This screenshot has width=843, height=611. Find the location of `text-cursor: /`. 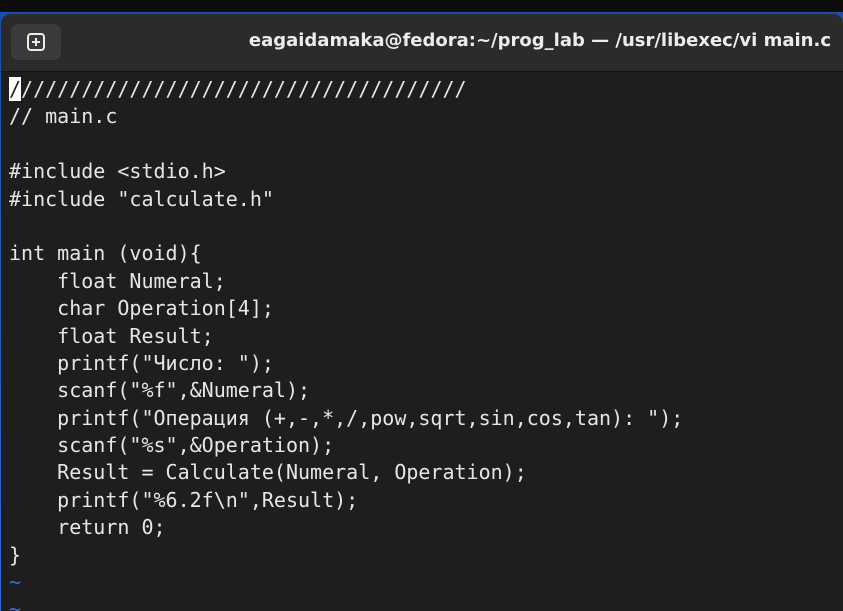

text-cursor: / is located at coordinates (15, 89).